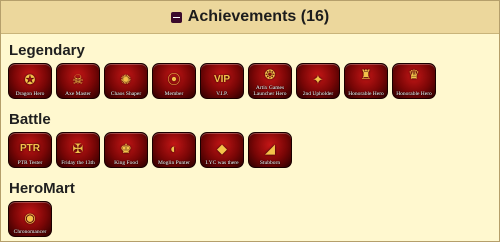  I want to click on stubborn-icon: ◢, so click(270, 148).